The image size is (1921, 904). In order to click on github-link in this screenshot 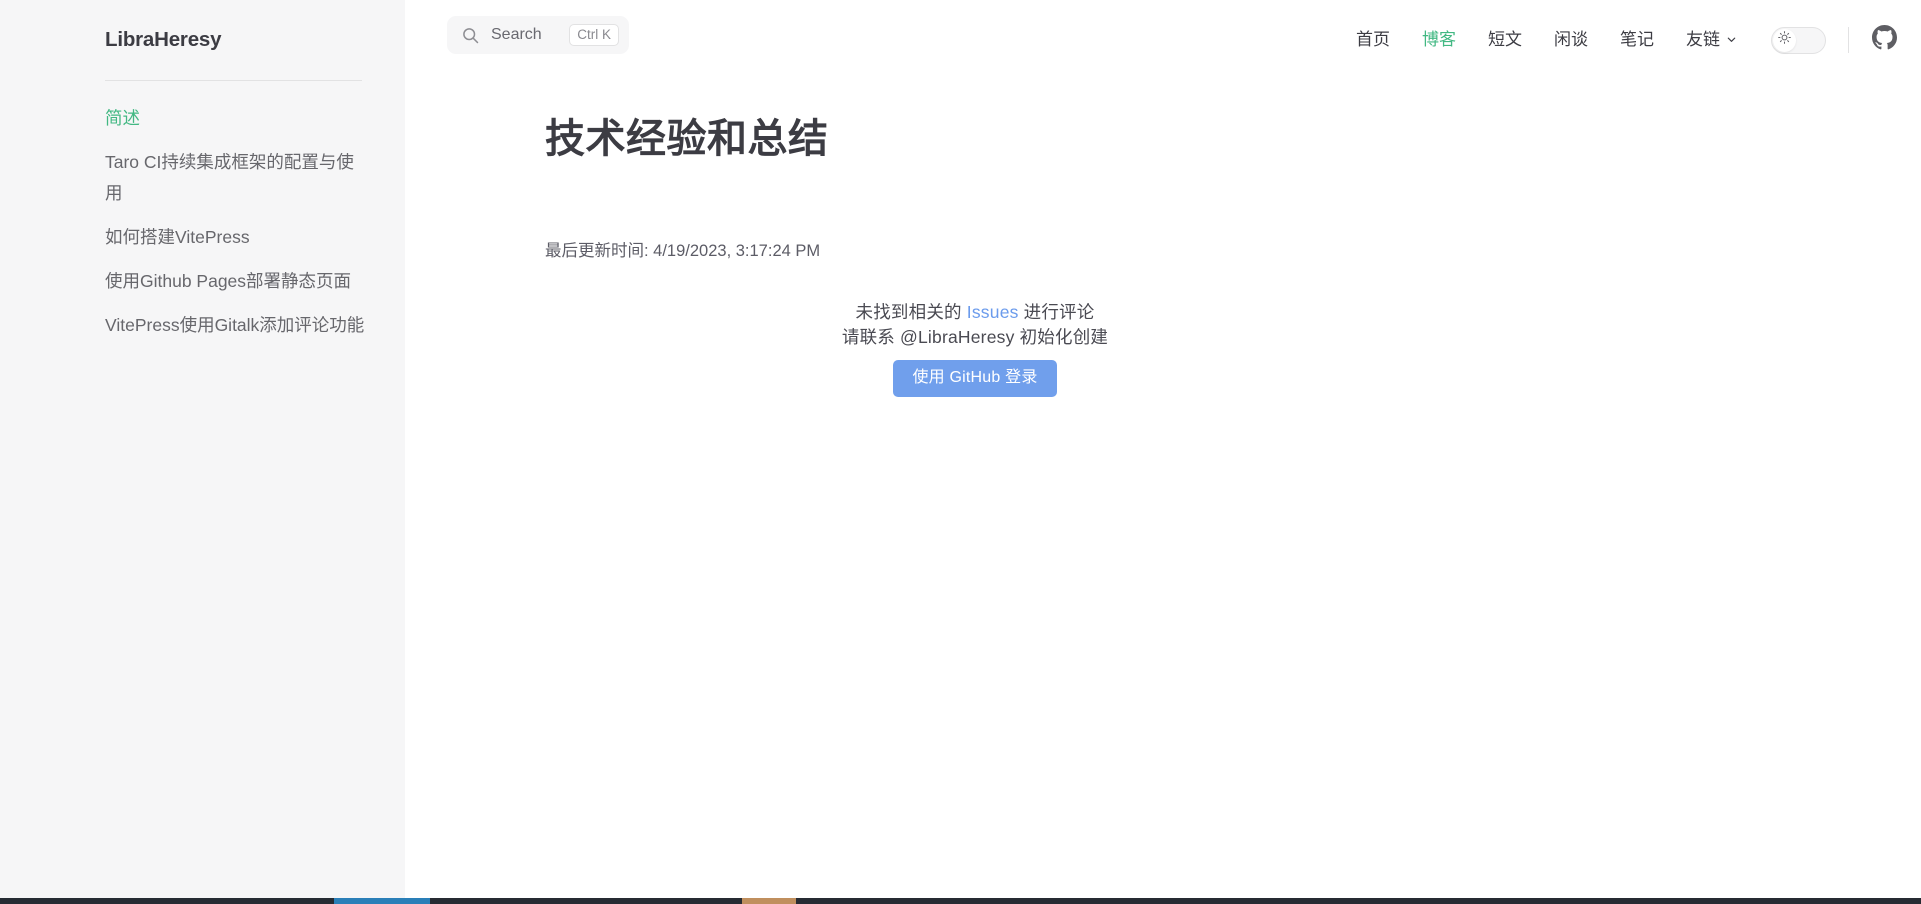, I will do `click(1884, 40)`.